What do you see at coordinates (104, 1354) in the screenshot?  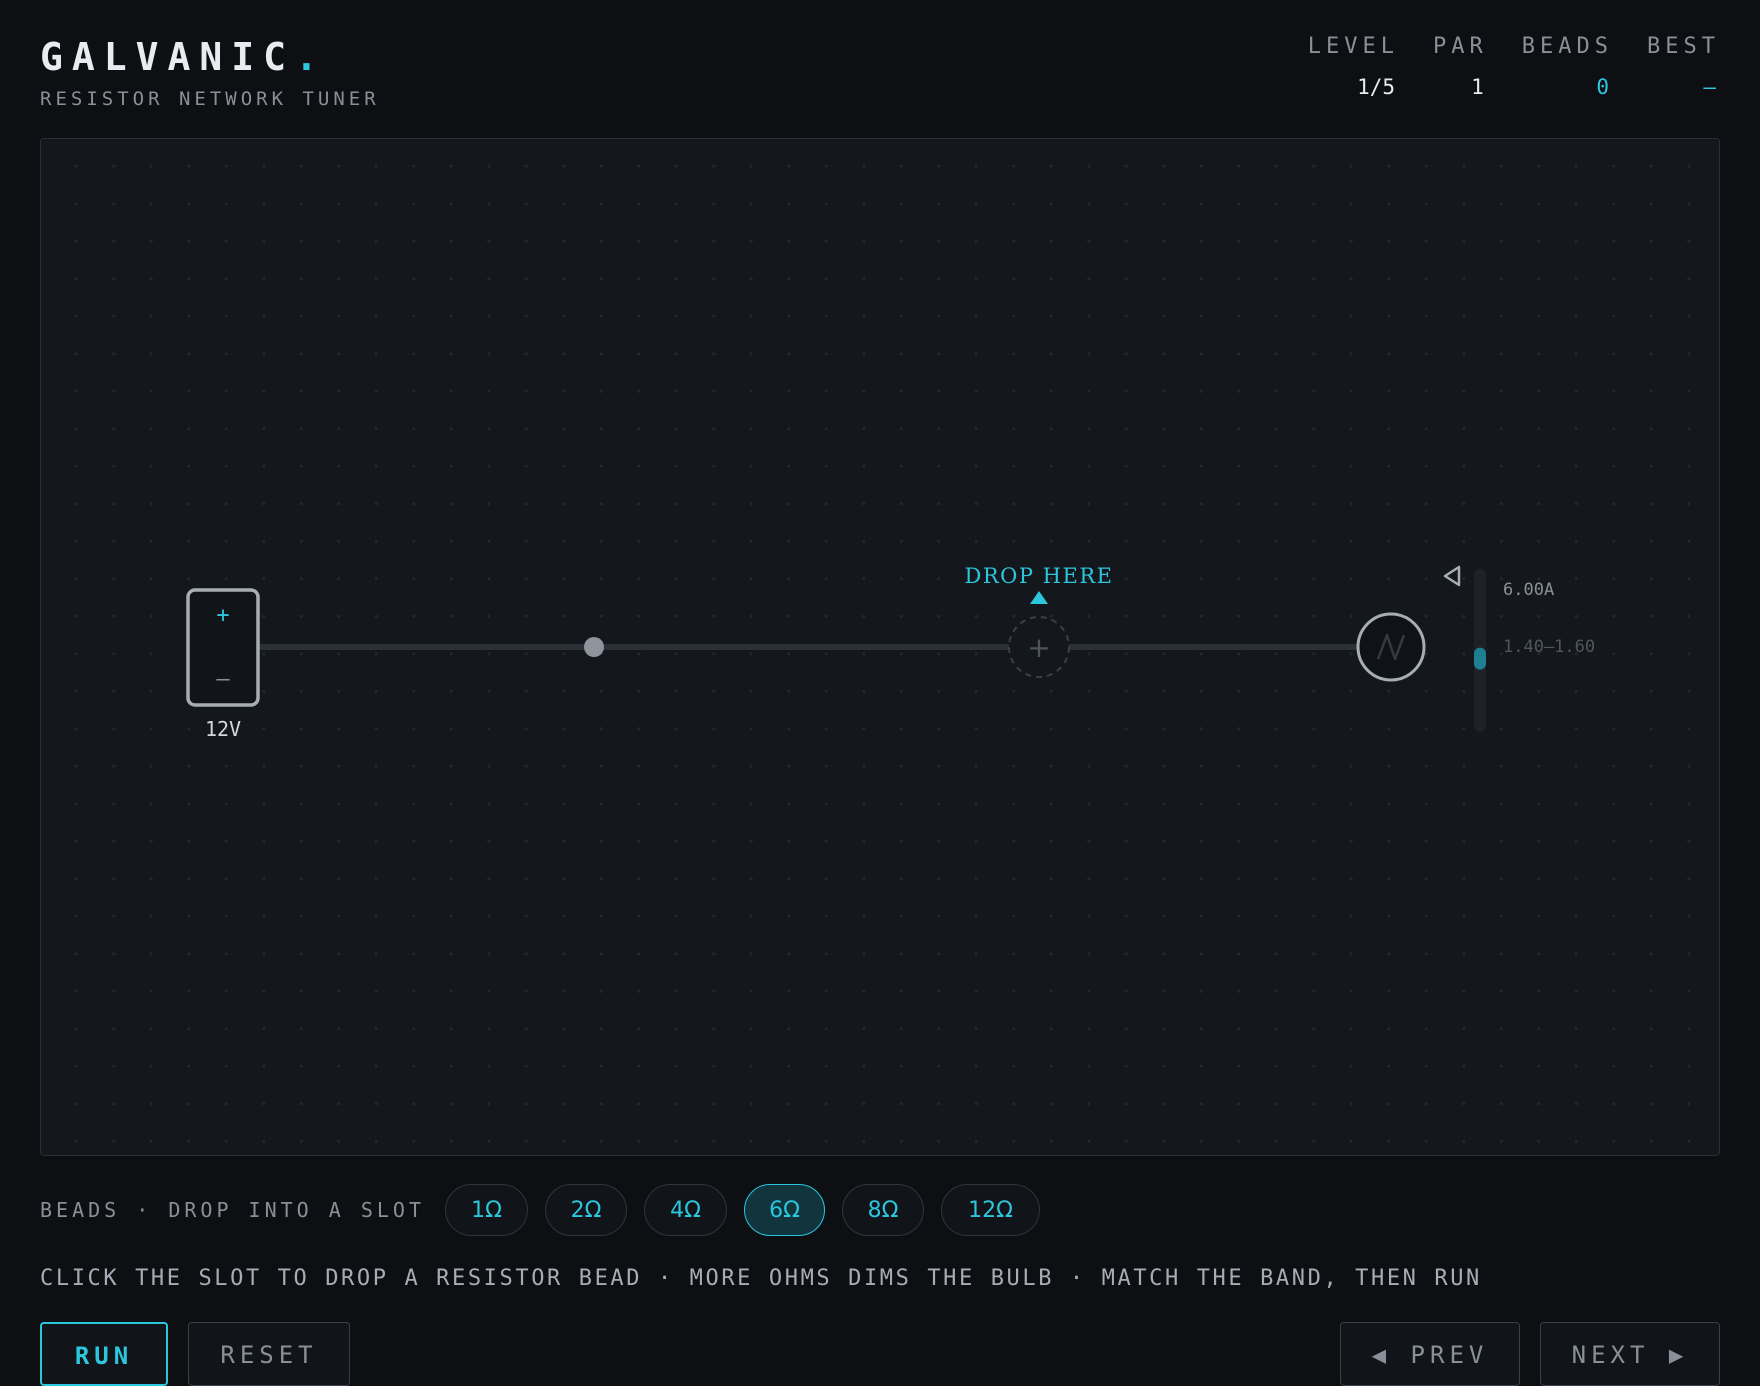 I see `run-button: RUN` at bounding box center [104, 1354].